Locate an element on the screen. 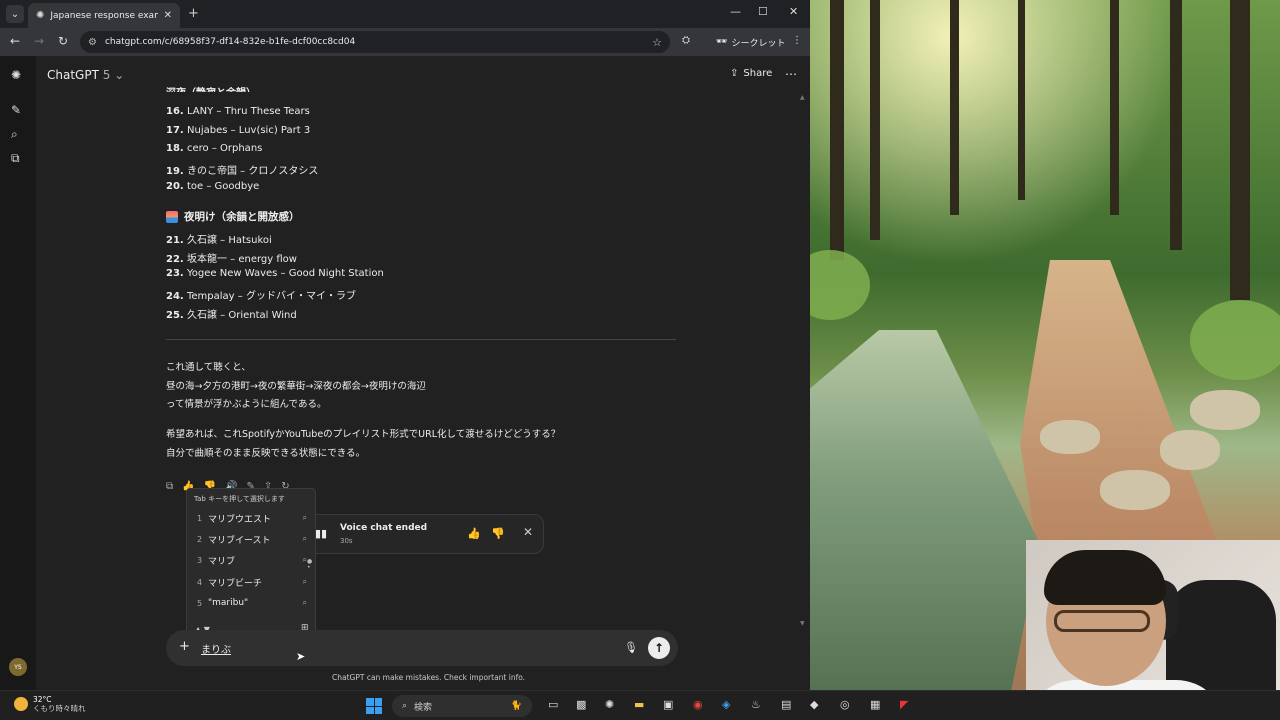 This screenshot has height=720, width=1280. share-button: ⇪ Share is located at coordinates (751, 73).